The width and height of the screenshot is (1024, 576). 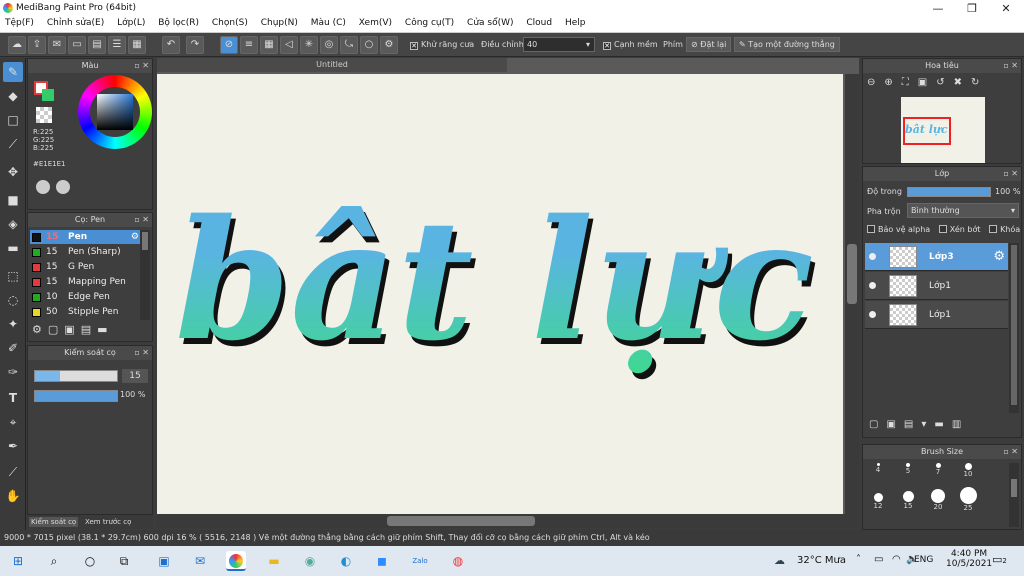 I want to click on layer-row: Lớp3 ⚙, so click(x=936, y=257).